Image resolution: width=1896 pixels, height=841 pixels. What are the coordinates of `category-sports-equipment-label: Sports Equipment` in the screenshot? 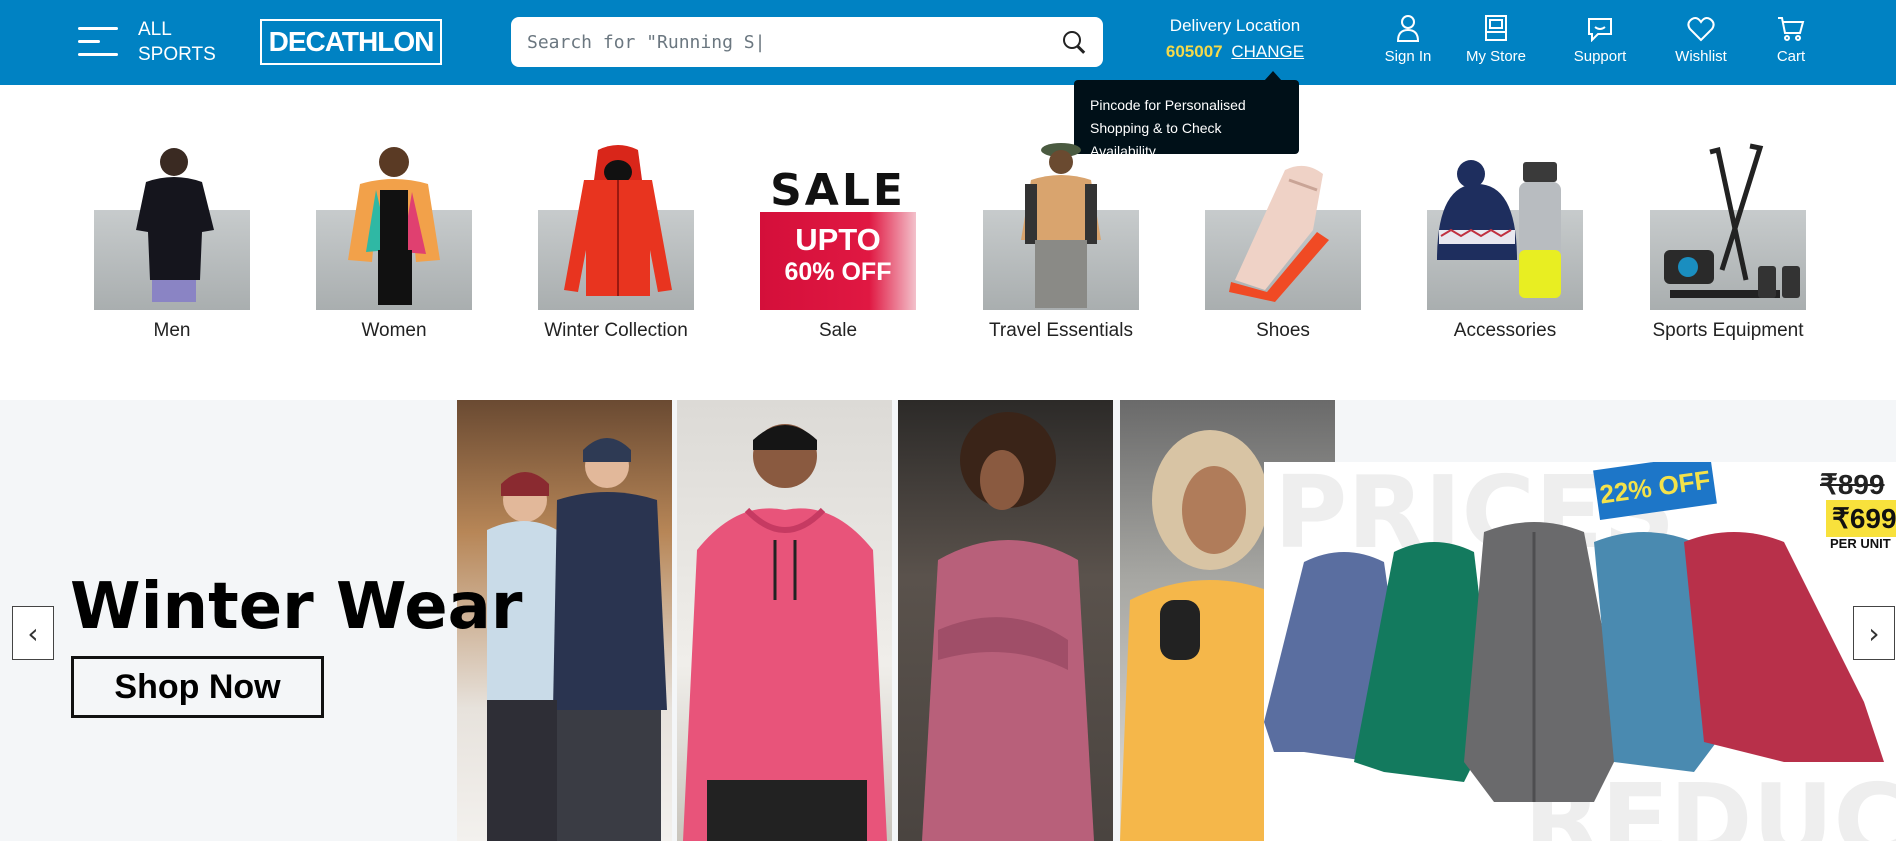 It's located at (1728, 330).